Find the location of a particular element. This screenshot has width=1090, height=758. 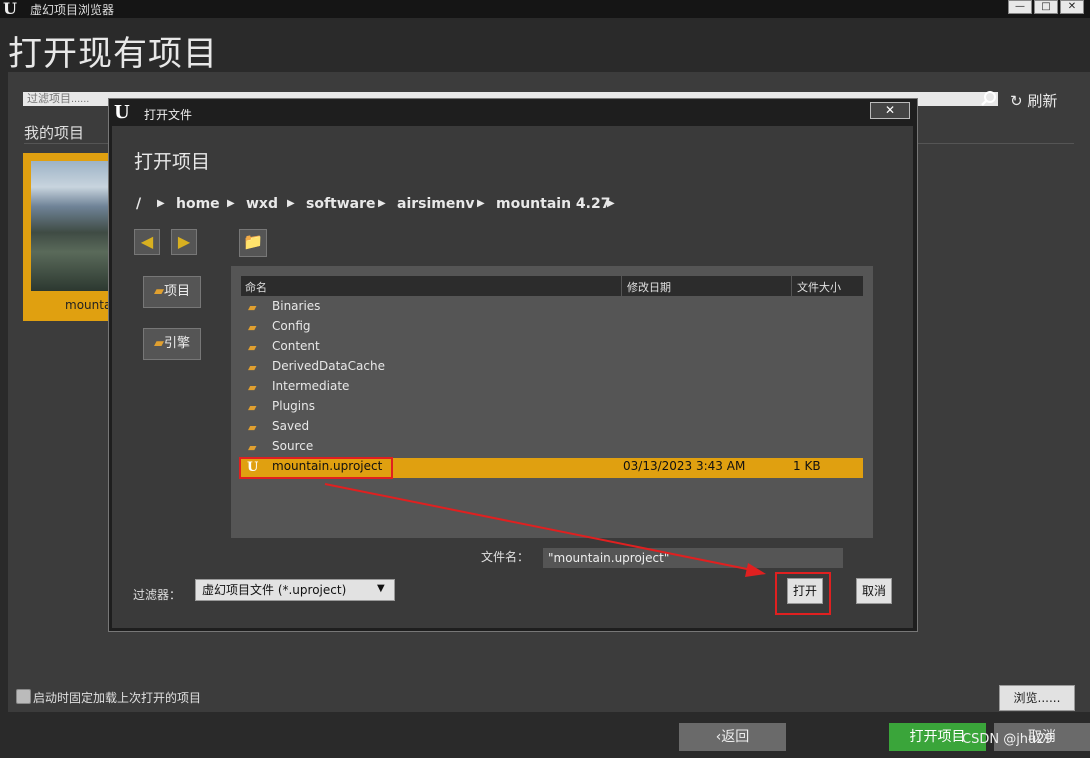

watermark: CSDN @jhu​​​29 is located at coordinates (1007, 739).